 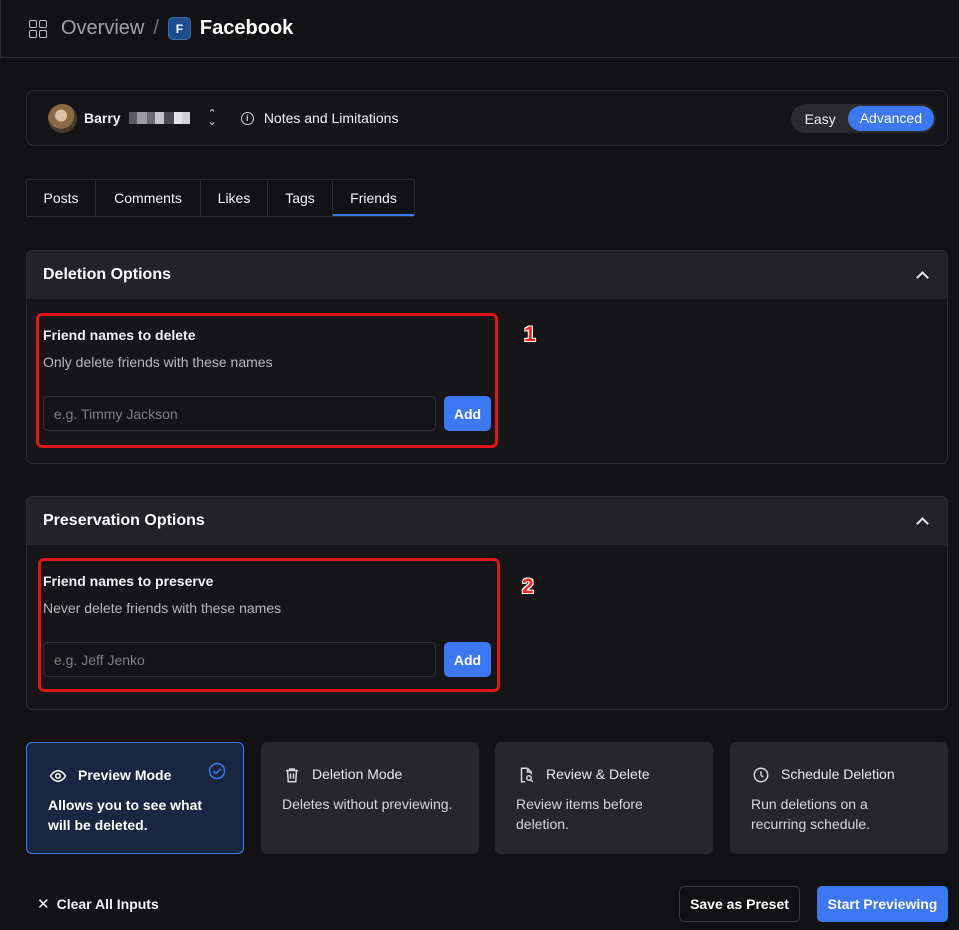 I want to click on account-switcher-icon: ⌃ ⌄, so click(x=212, y=118).